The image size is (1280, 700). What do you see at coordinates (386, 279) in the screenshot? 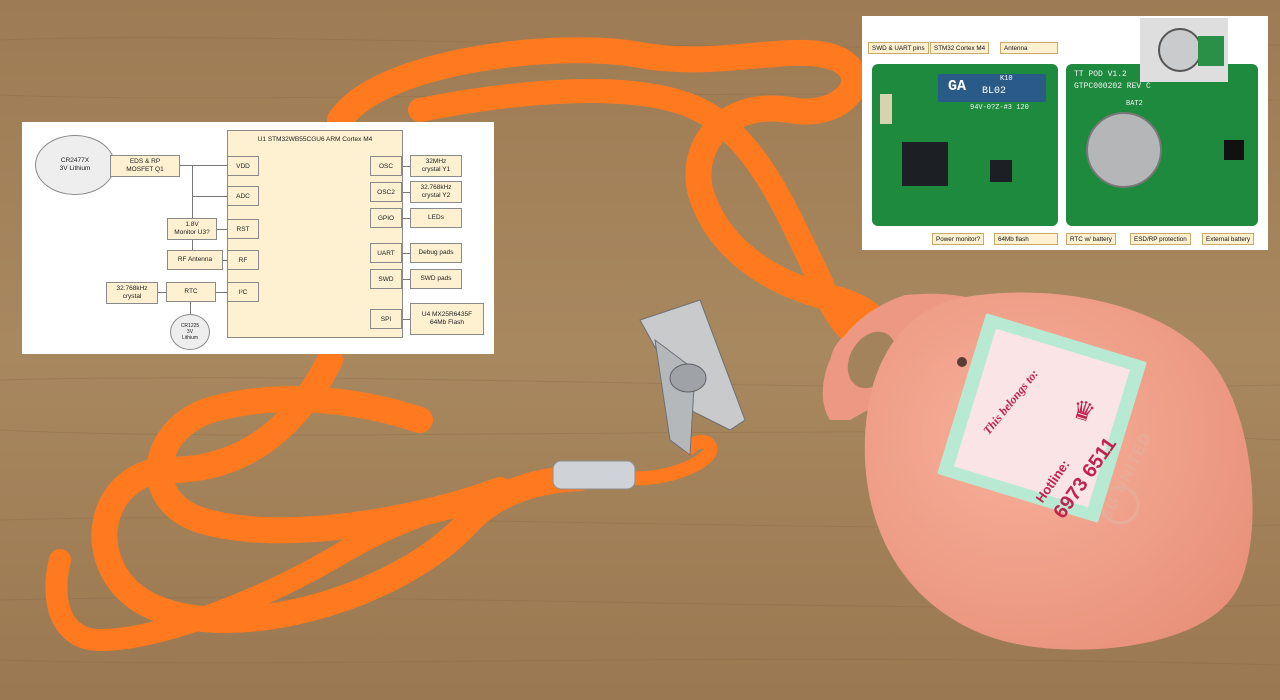
I see `pin-swd: SWD` at bounding box center [386, 279].